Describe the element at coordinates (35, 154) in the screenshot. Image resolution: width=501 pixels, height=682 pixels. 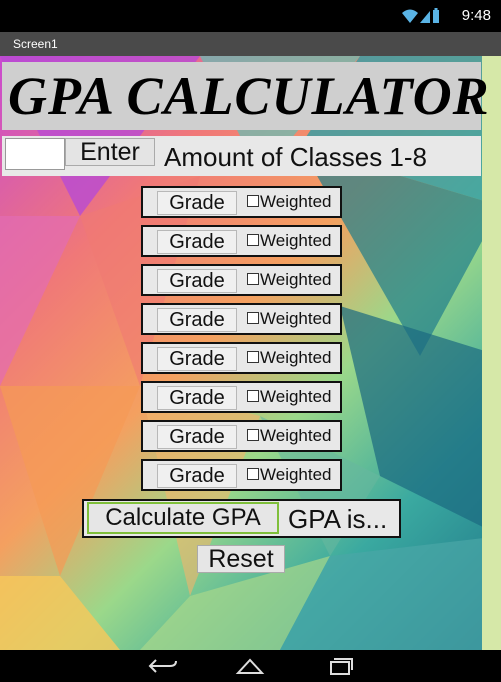
I see `class-count-input` at that location.